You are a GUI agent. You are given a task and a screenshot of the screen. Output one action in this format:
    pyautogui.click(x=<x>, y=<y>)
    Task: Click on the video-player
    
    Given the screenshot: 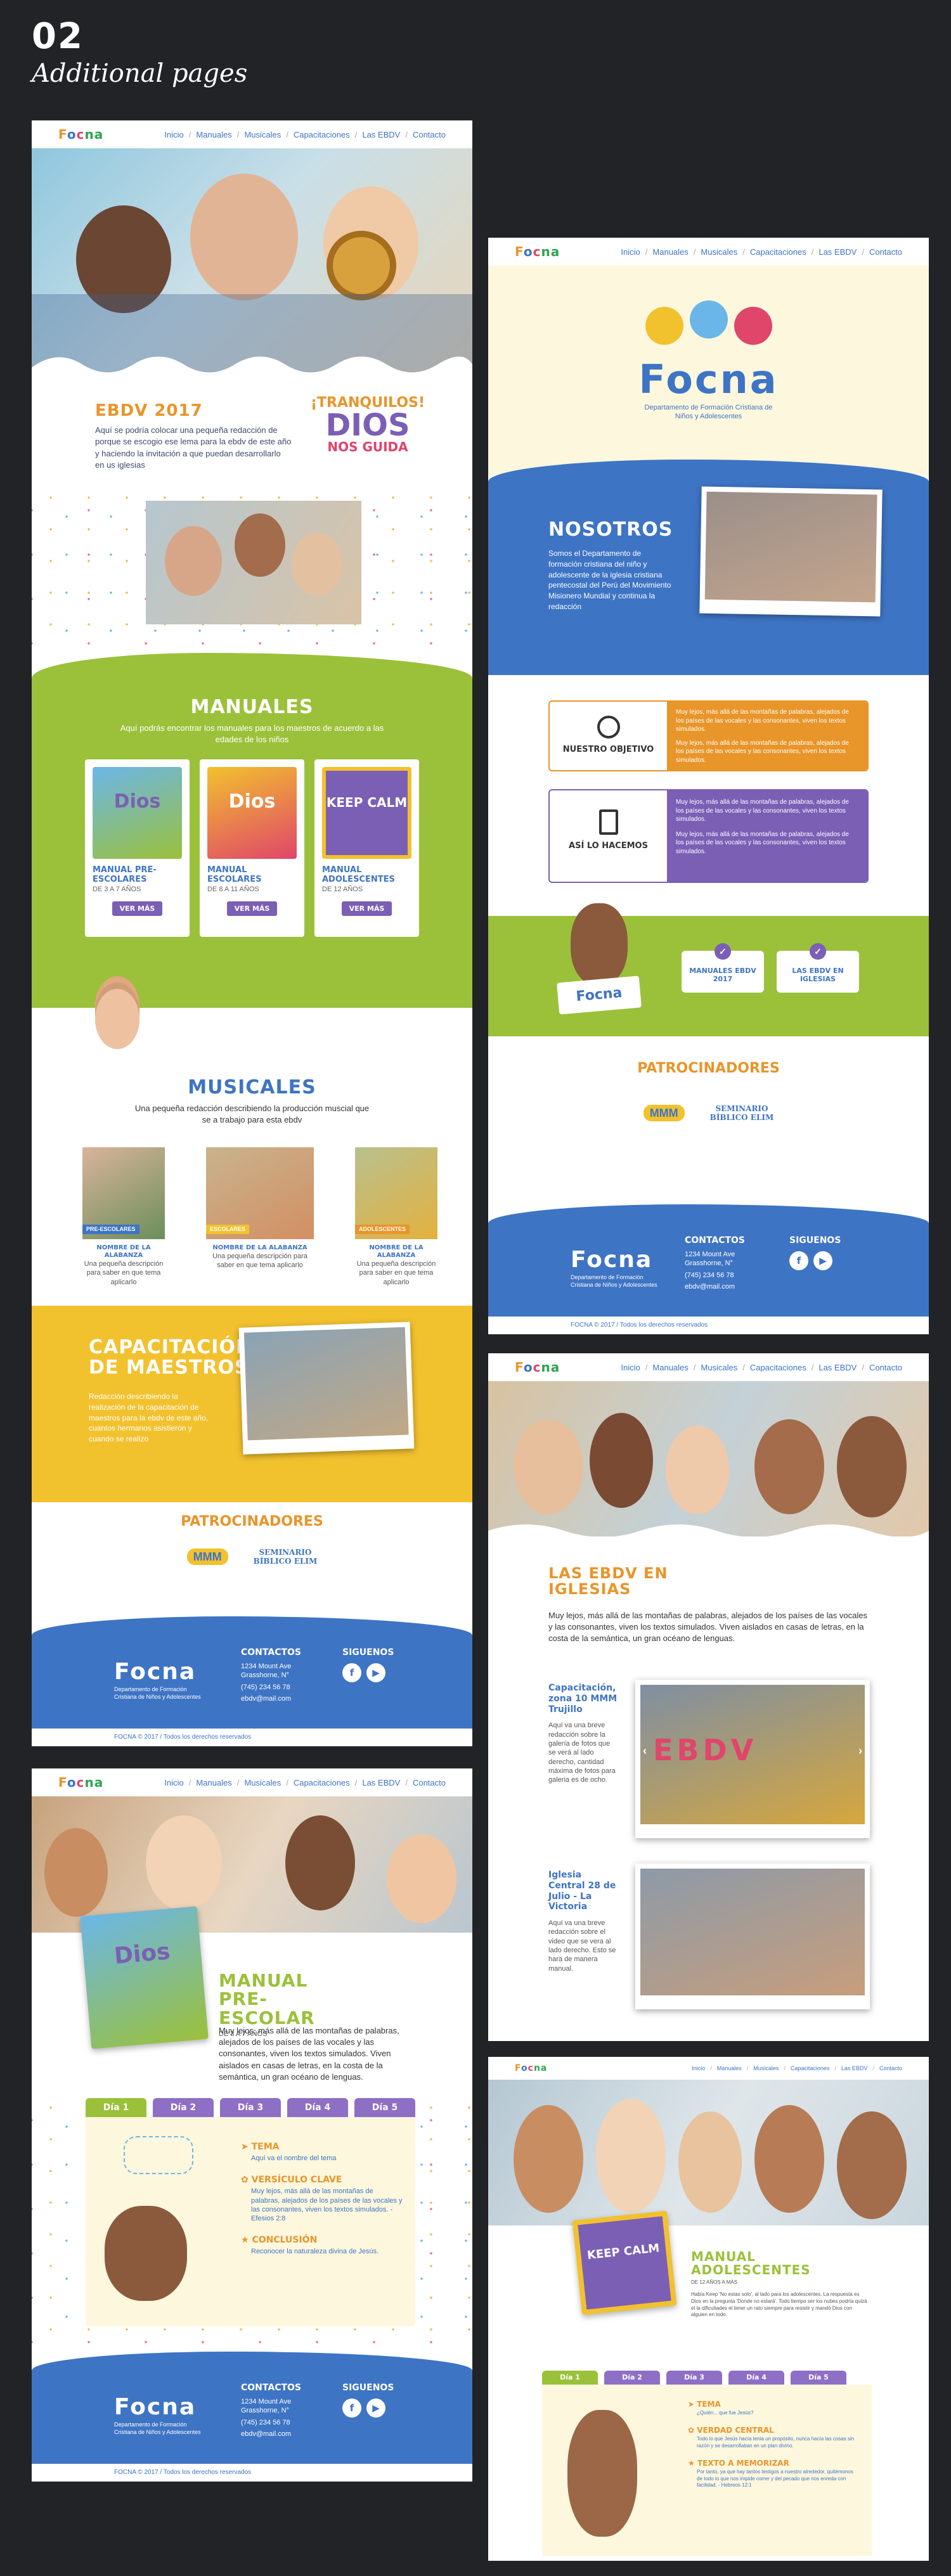 What is the action you would take?
    pyautogui.click(x=753, y=1936)
    